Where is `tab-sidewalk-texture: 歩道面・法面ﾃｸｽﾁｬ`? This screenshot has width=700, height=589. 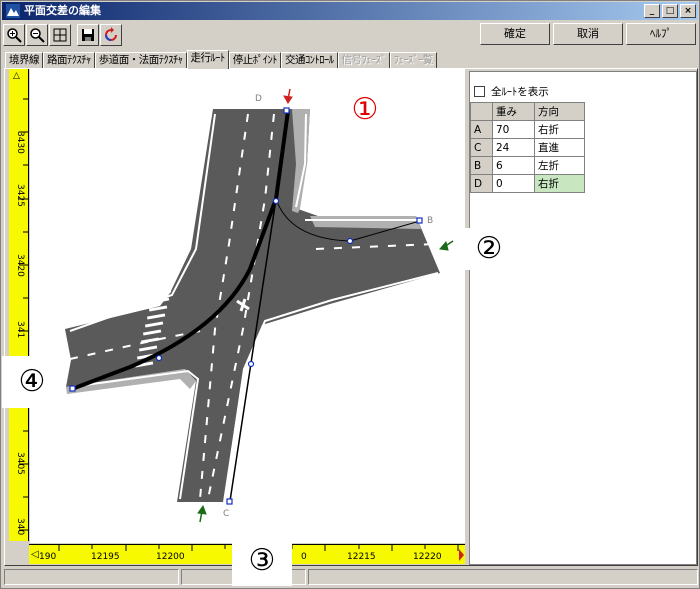 tab-sidewalk-texture: 歩道面・法面ﾃｸｽﾁｬ is located at coordinates (140, 60).